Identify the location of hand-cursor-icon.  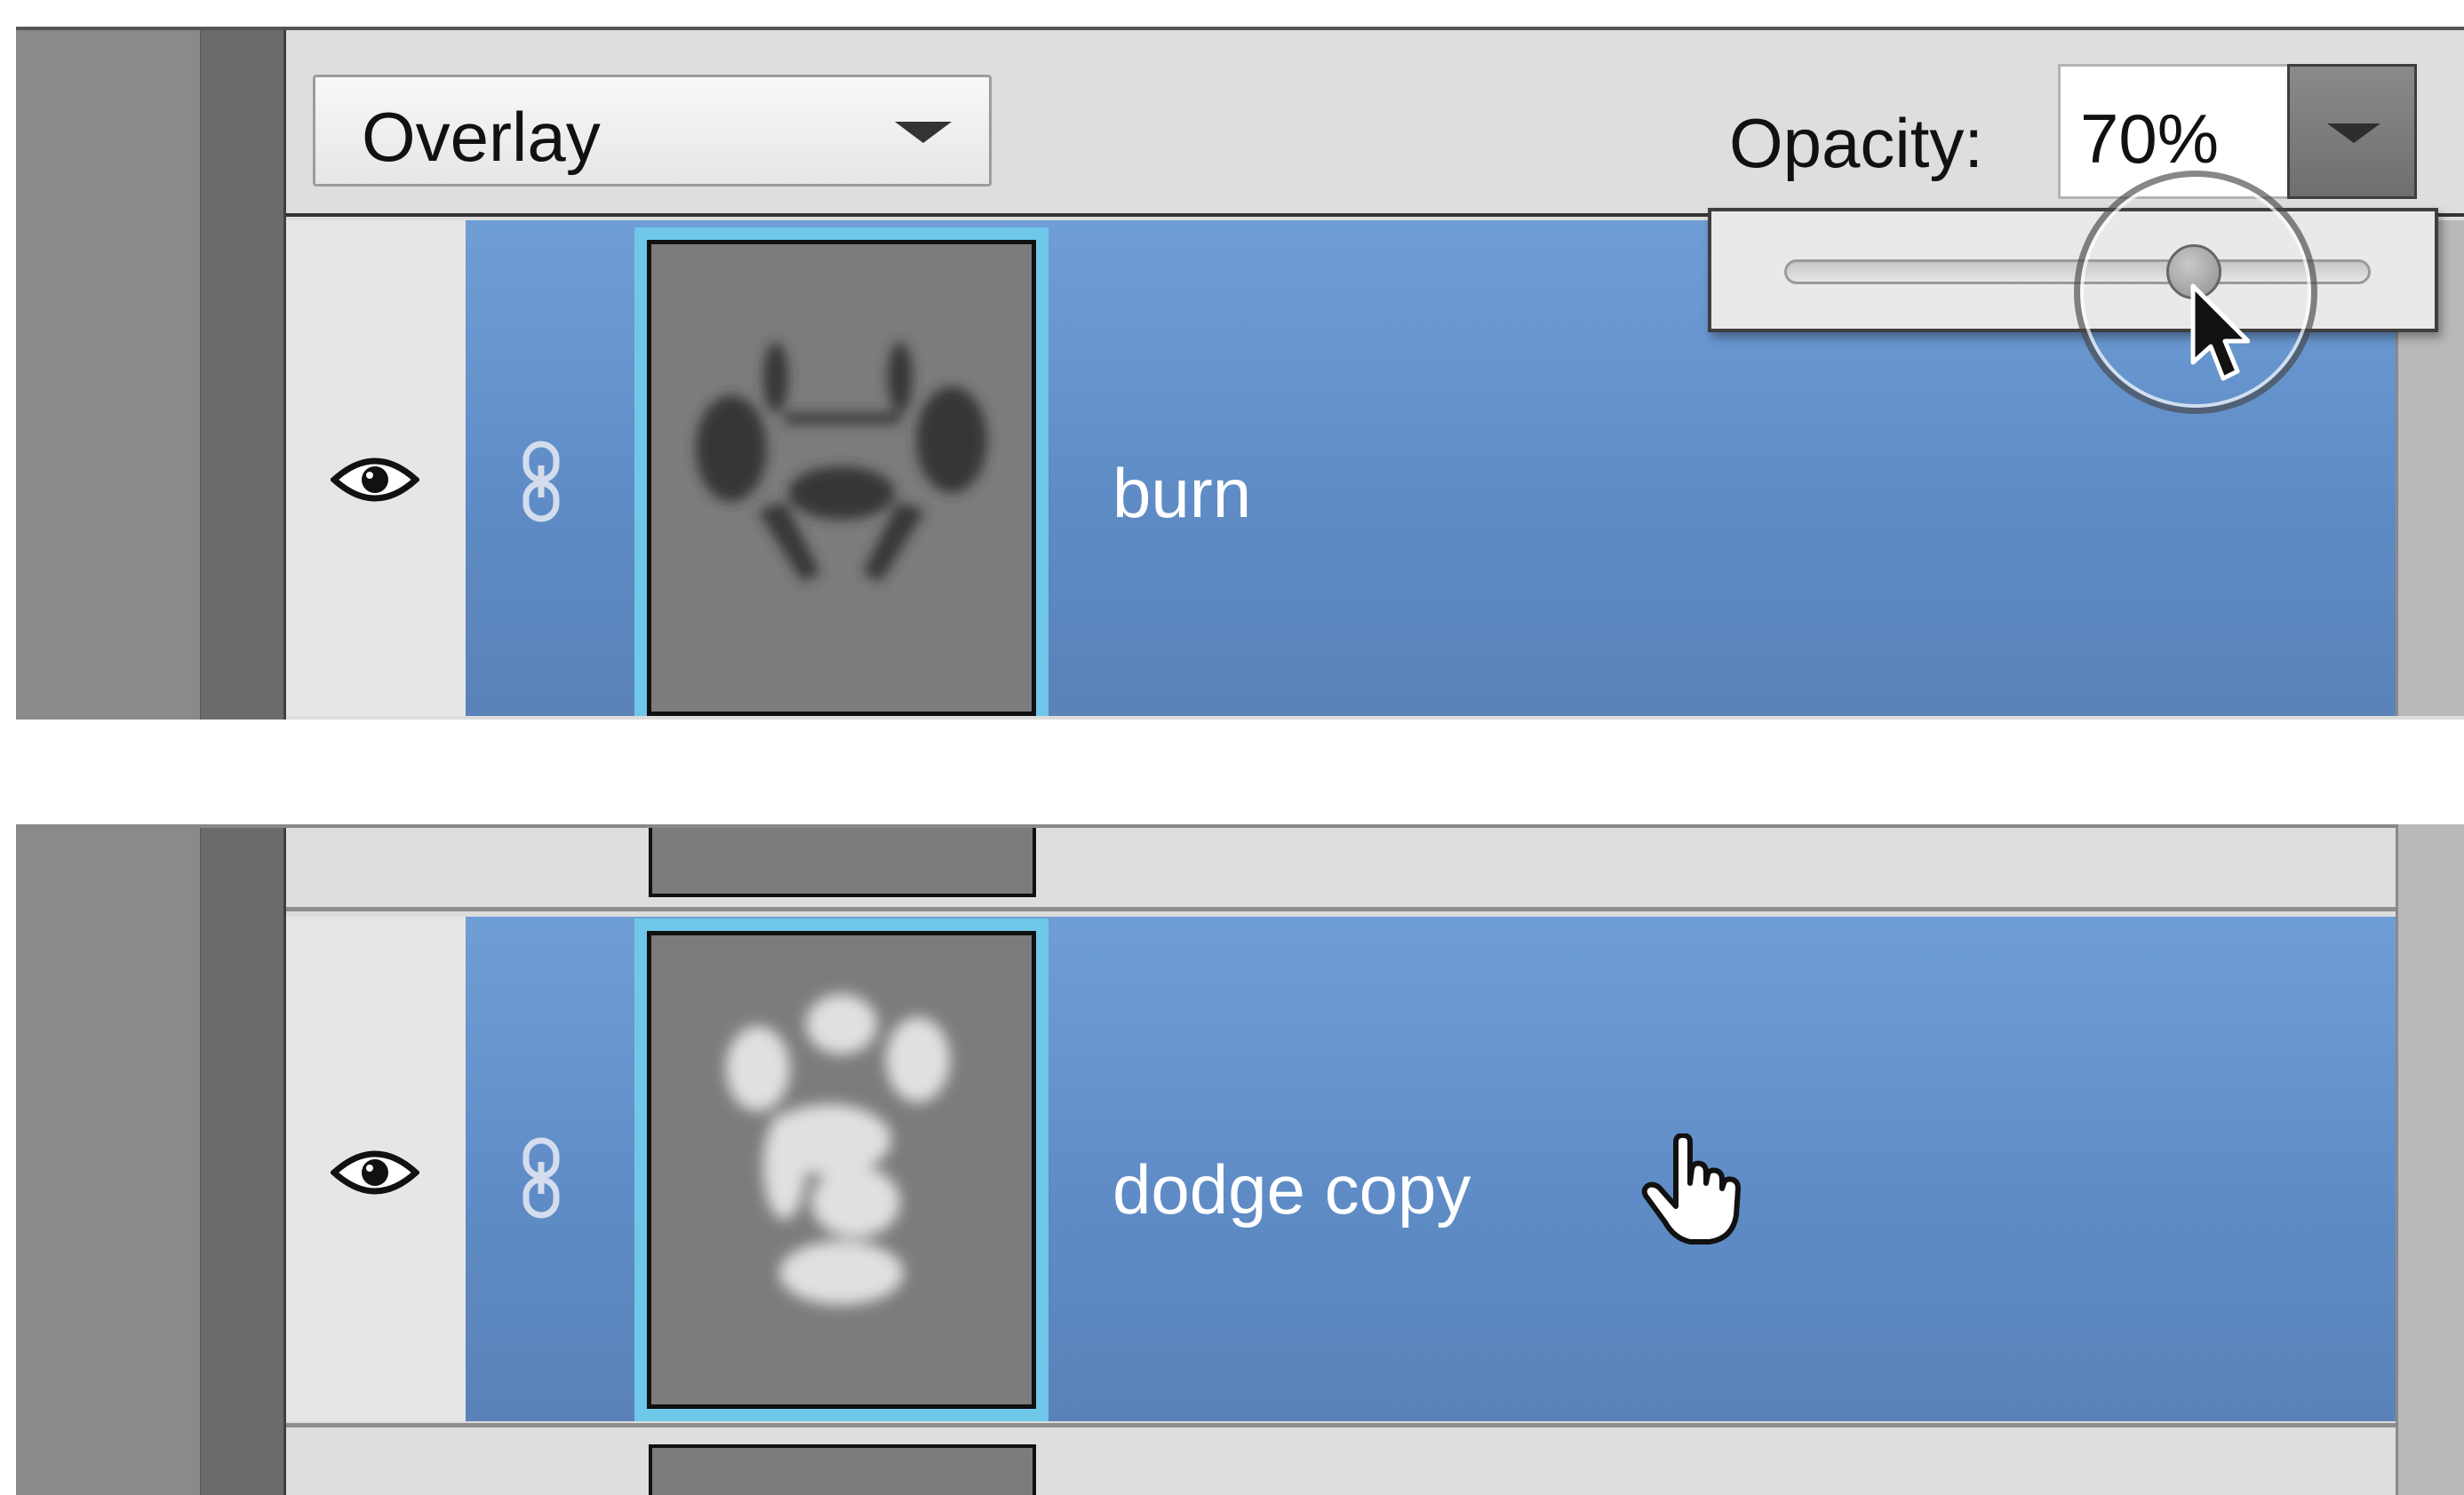
(1691, 1189).